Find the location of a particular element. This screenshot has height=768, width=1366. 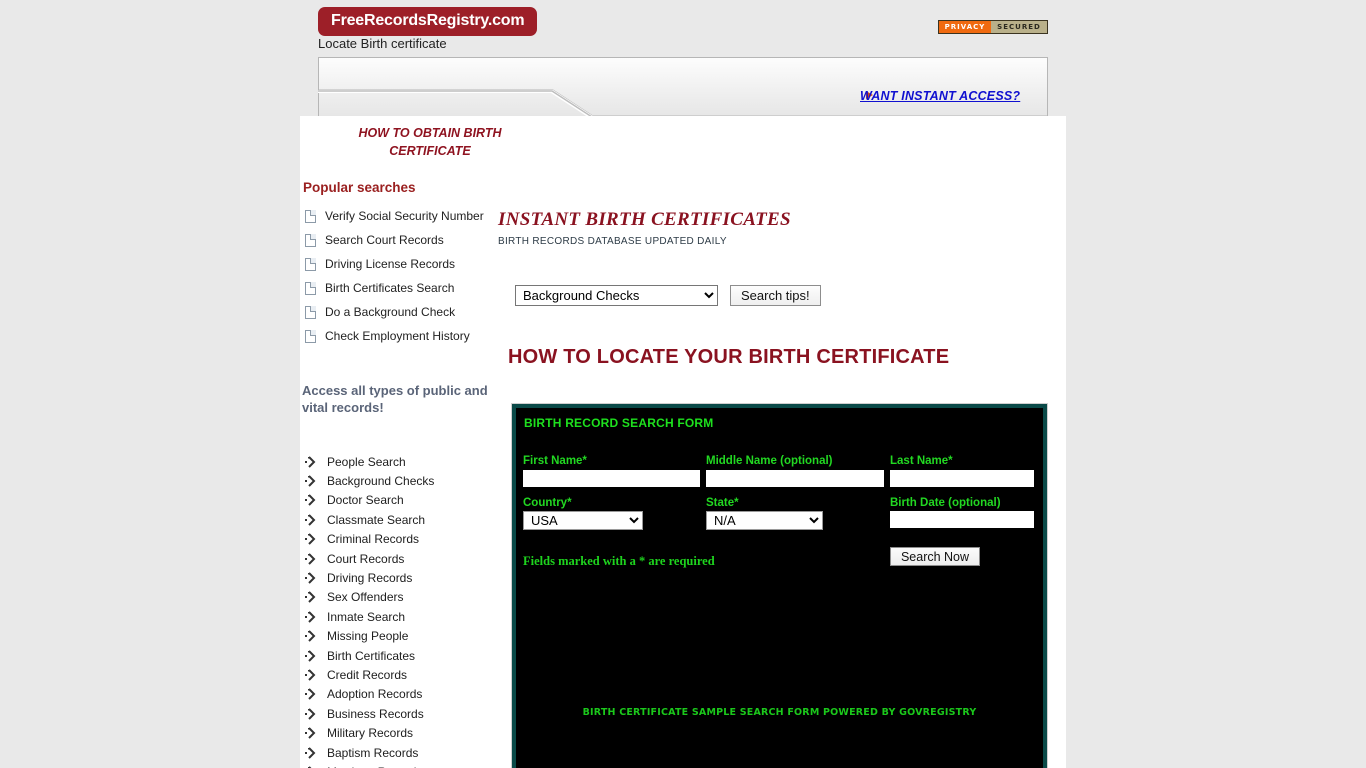

popular-search-item: Do a Background Check is located at coordinates (417, 312).